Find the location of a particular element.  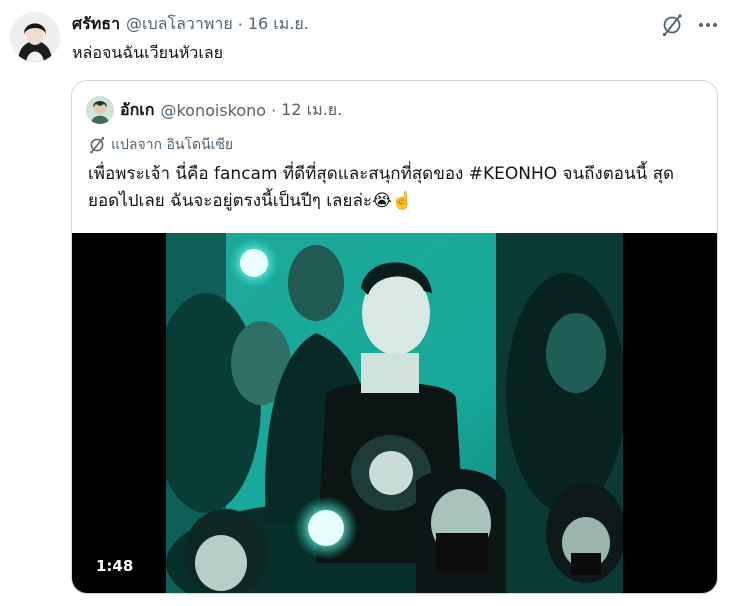

tweet-header: ศรัทธา @เบลโลวาพาย · 16 เม.ย. is located at coordinates (190, 24).